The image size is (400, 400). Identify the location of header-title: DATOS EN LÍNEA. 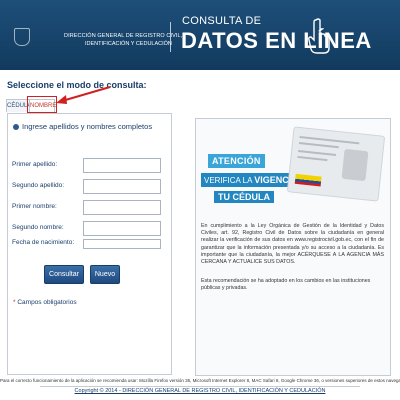
(276, 40).